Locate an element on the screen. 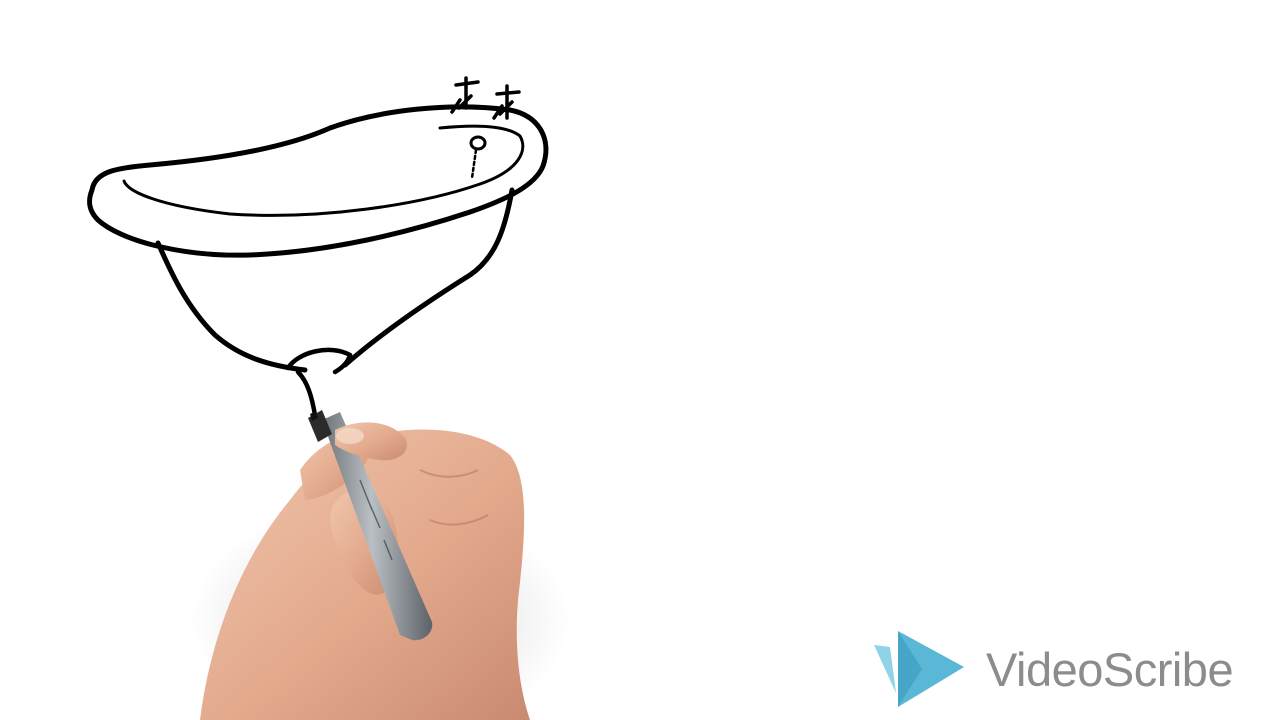 This screenshot has width=1280, height=720. hand-with-marker-icon is located at coordinates (380, 565).